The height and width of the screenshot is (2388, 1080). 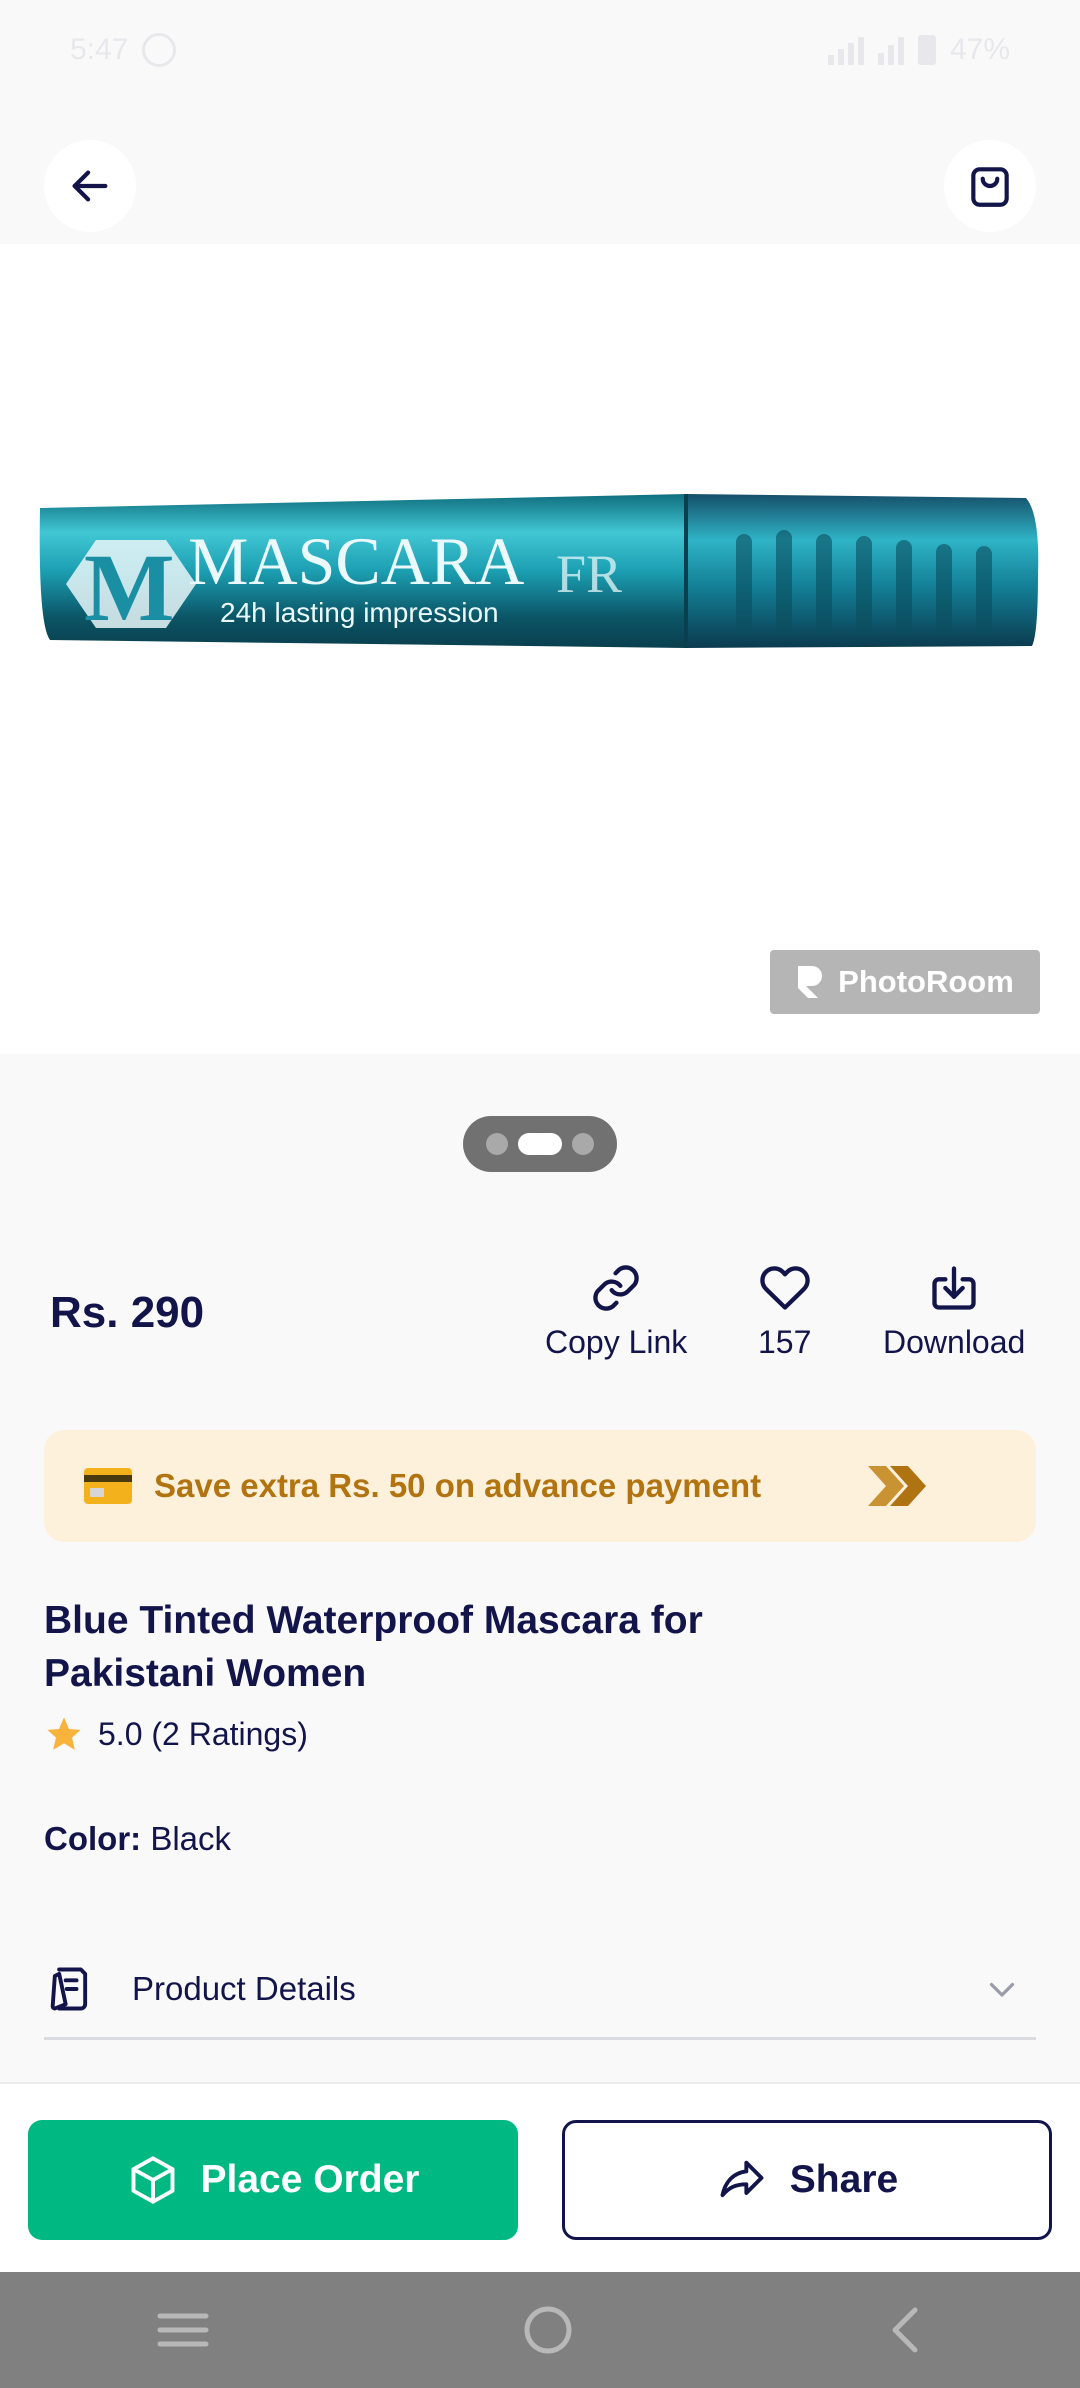 I want to click on double-chevron-right-icon, so click(x=897, y=1486).